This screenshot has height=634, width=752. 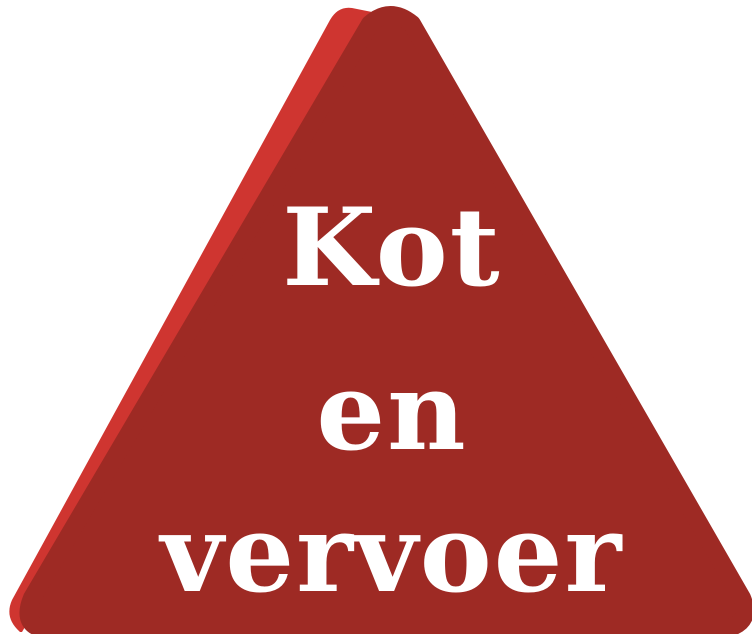 What do you see at coordinates (392, 554) in the screenshot?
I see `sign-text-line-3: vervoer` at bounding box center [392, 554].